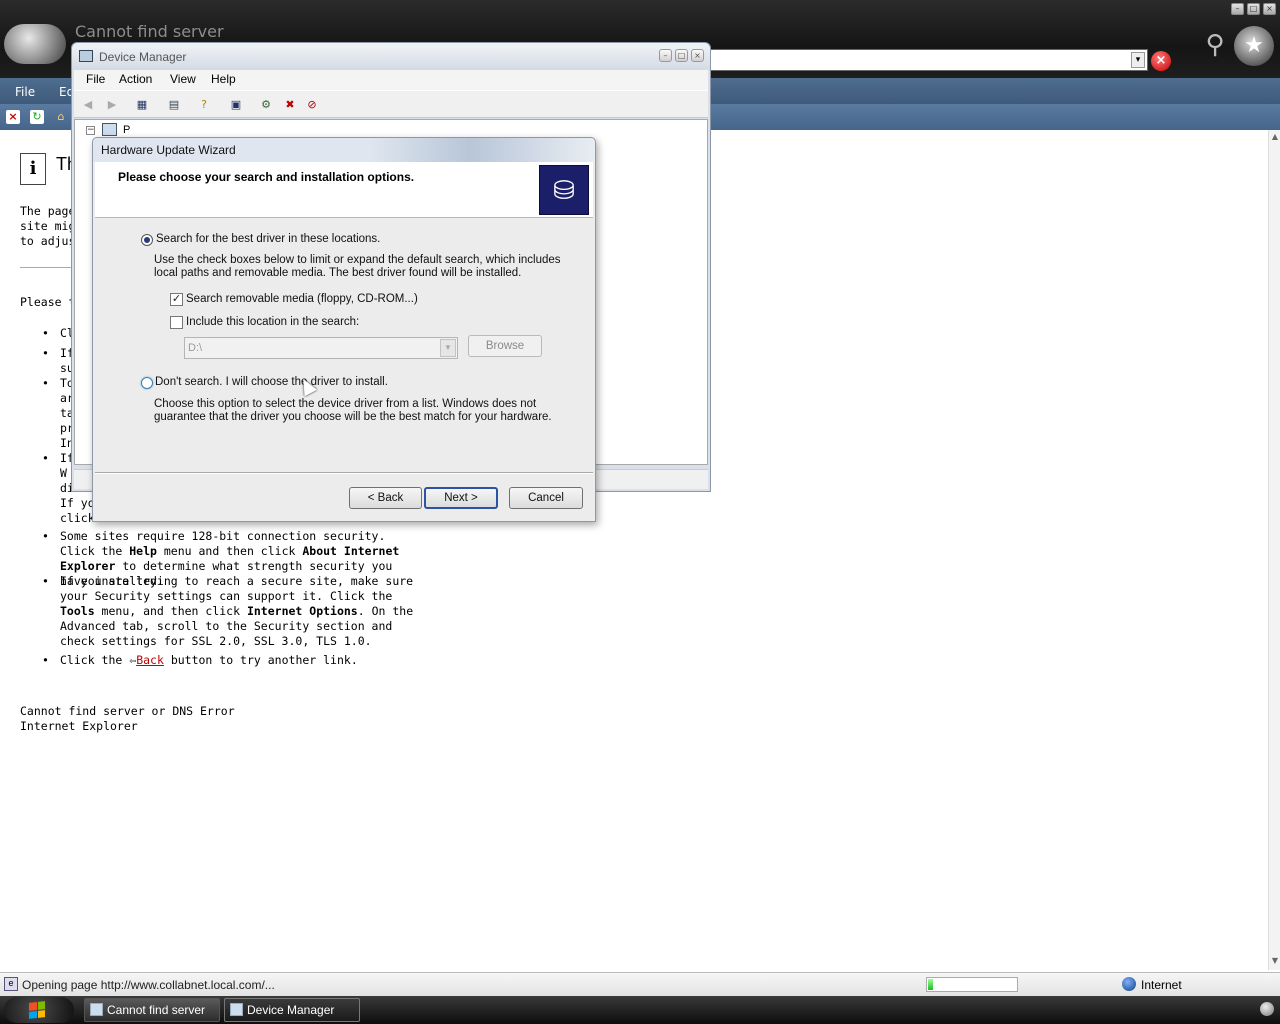 This screenshot has width=1280, height=1024. Describe the element at coordinates (96, 1009) in the screenshot. I see `ie-icon` at that location.